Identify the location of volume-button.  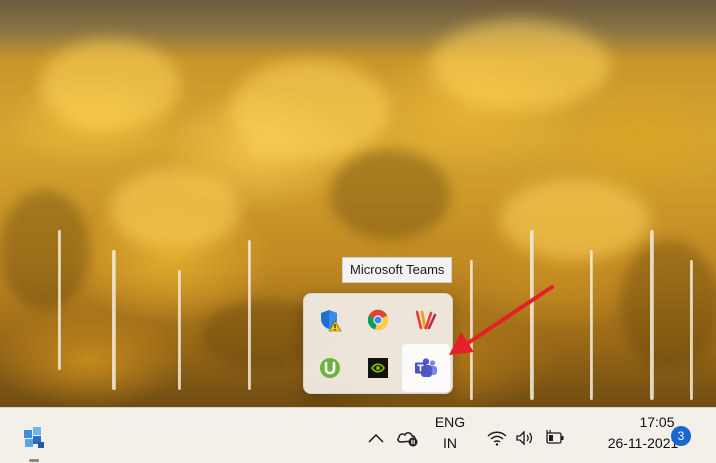
(525, 438).